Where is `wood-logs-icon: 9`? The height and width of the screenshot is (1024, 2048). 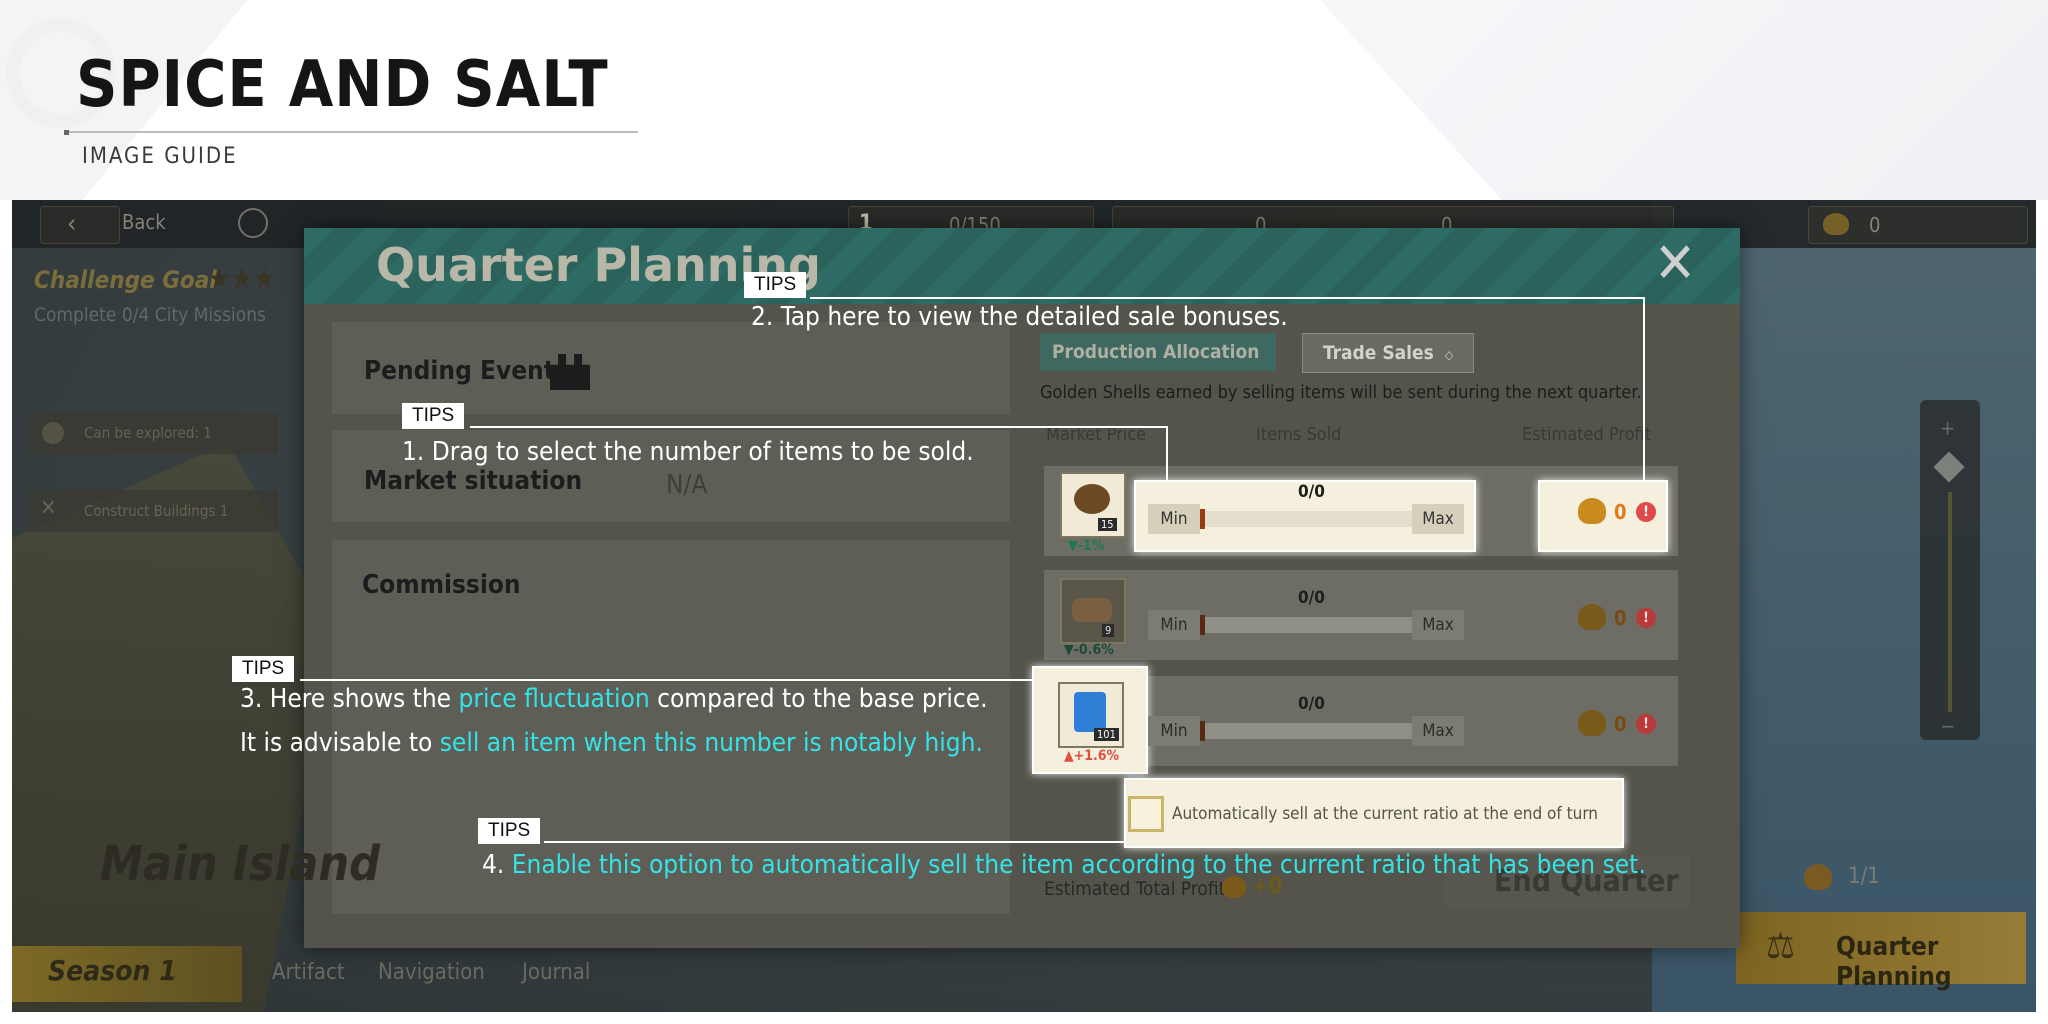
wood-logs-icon: 9 is located at coordinates (1093, 611).